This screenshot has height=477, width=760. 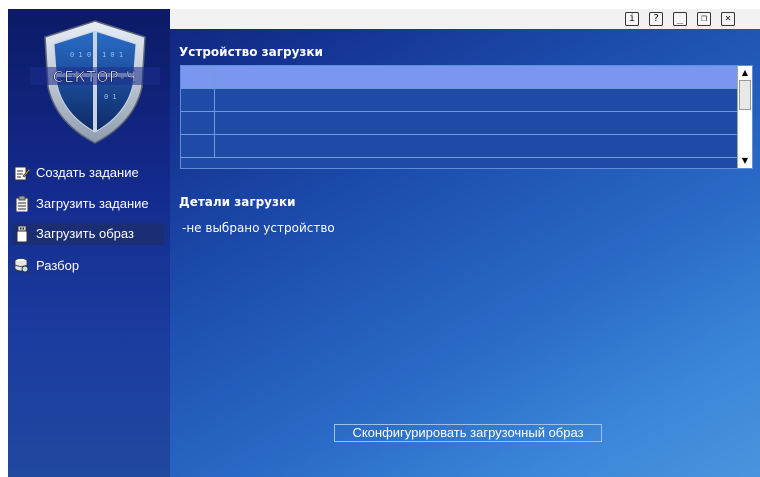 What do you see at coordinates (22, 234) in the screenshot?
I see `usb-drive-icon` at bounding box center [22, 234].